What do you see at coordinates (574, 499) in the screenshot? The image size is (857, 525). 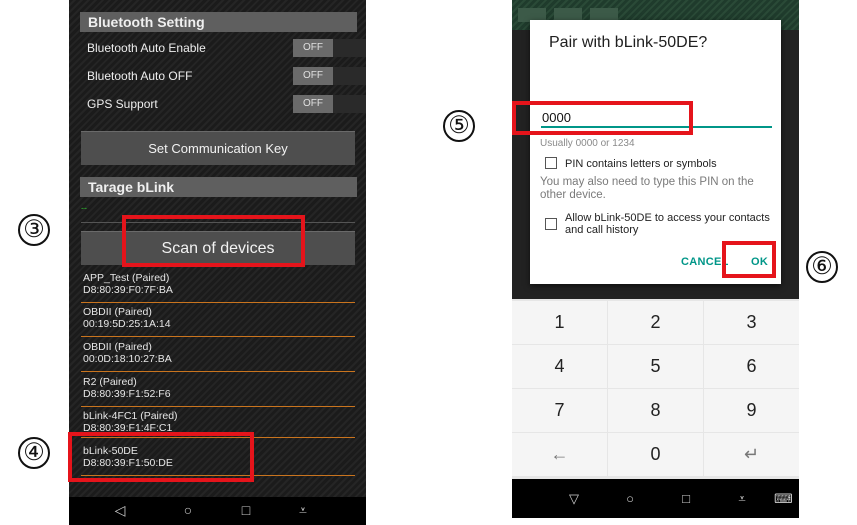 I see `back-icon: ▽` at bounding box center [574, 499].